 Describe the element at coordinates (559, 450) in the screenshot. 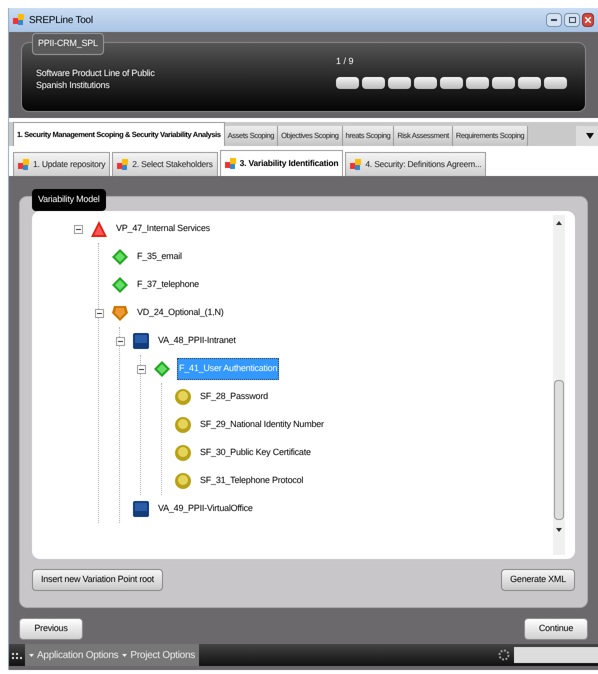

I see `scrollbar-thumb` at that location.